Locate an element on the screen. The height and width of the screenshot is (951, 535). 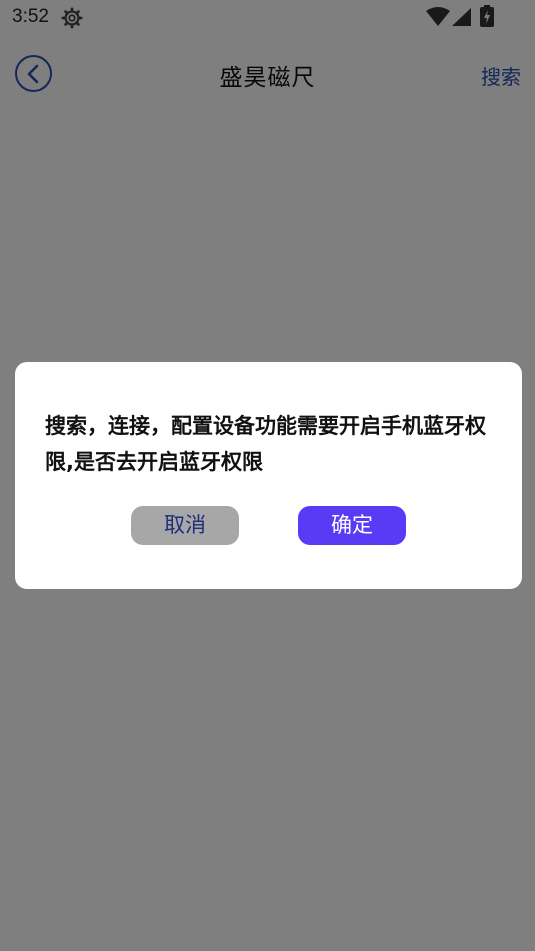
dialog-message: 搜索，连接，配置设备功能需要开启手机蓝牙权限,是否去开启蓝牙权限 is located at coordinates (265, 444).